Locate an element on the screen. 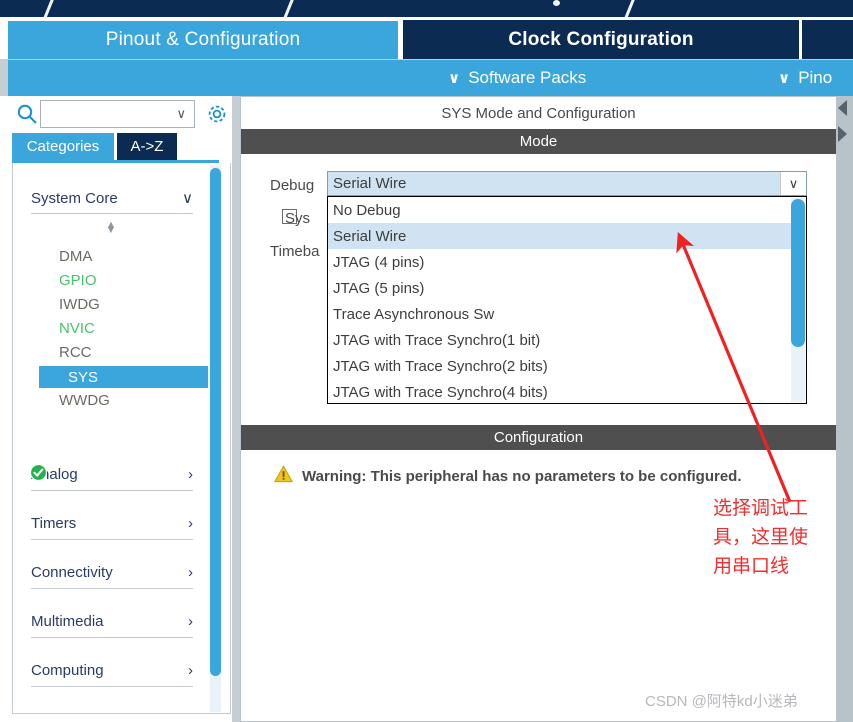  tab-next is located at coordinates (827, 39).